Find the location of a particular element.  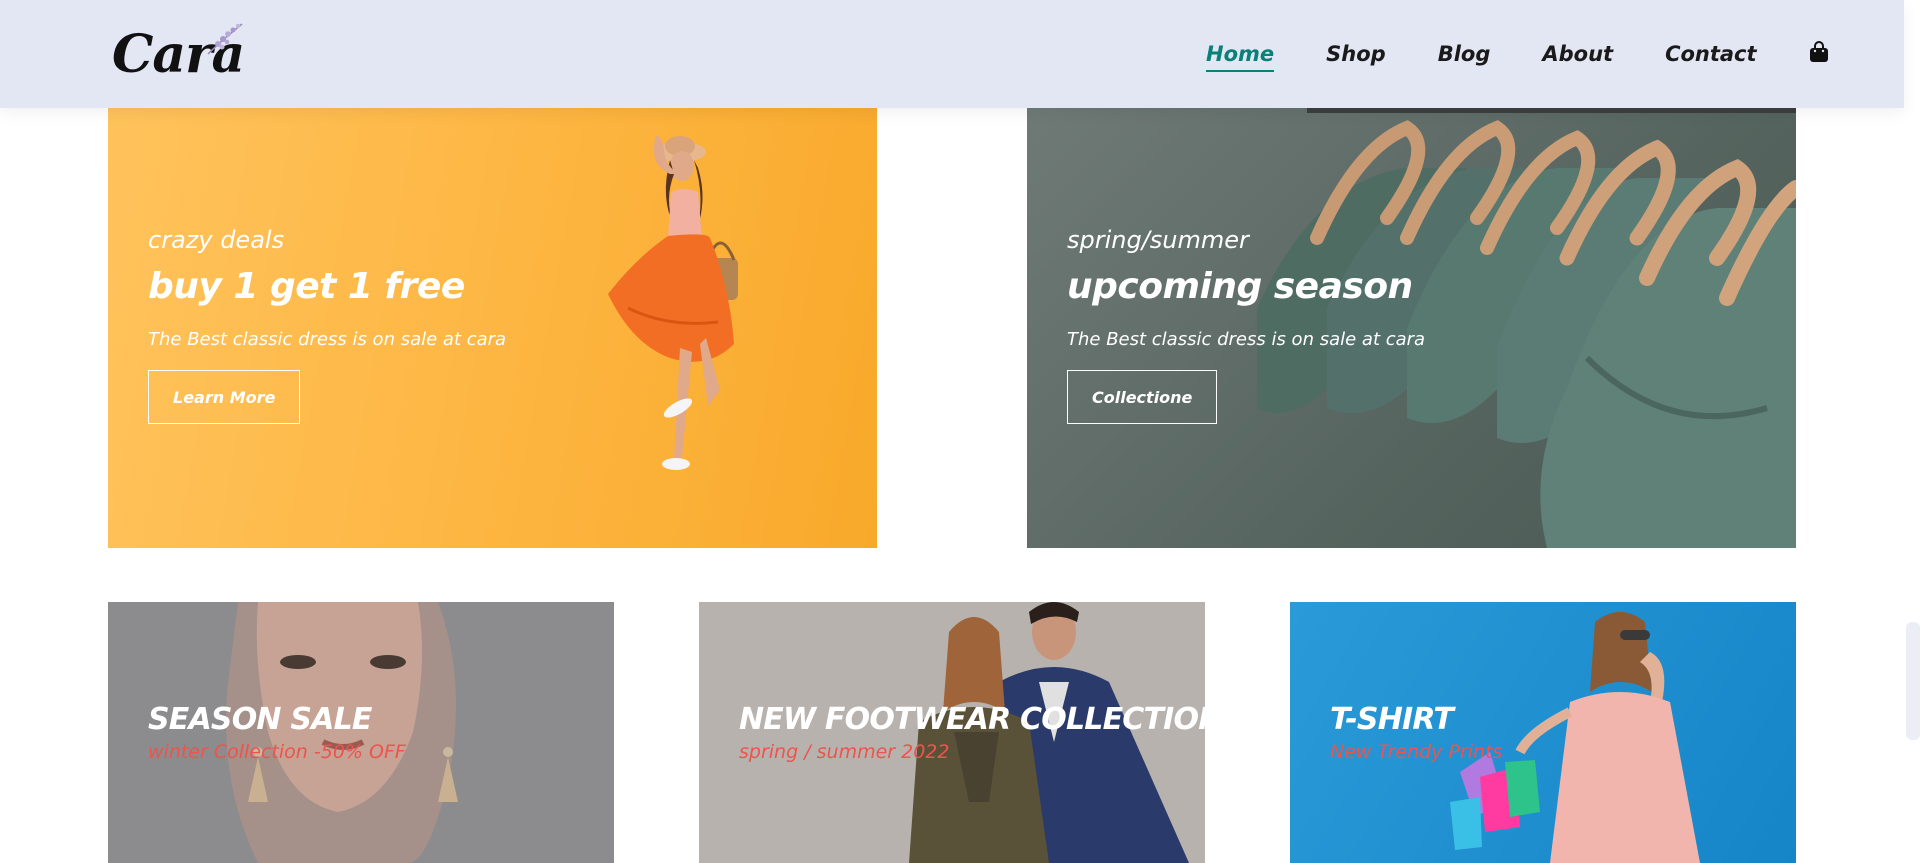

banner-kicker: crazy deals is located at coordinates (216, 240).